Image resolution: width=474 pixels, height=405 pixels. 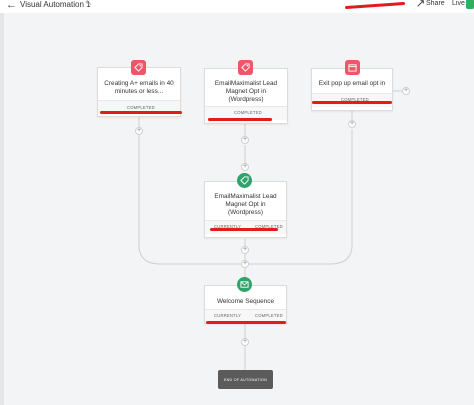 I want to click on end-of-automation: END OF AUTOMATION, so click(x=245, y=379).